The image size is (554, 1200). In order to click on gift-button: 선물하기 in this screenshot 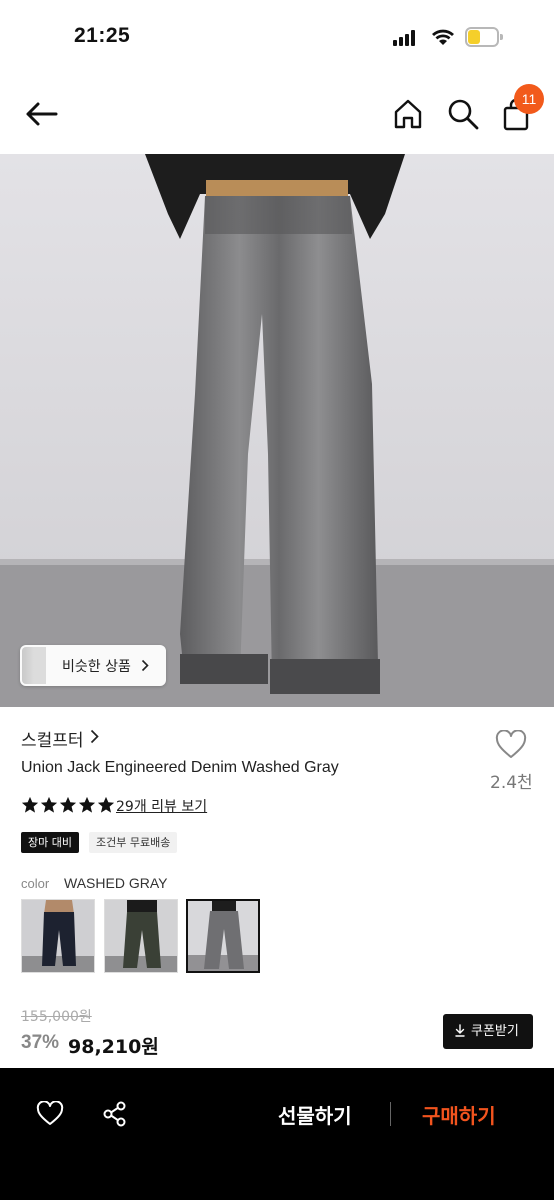, I will do `click(315, 1114)`.